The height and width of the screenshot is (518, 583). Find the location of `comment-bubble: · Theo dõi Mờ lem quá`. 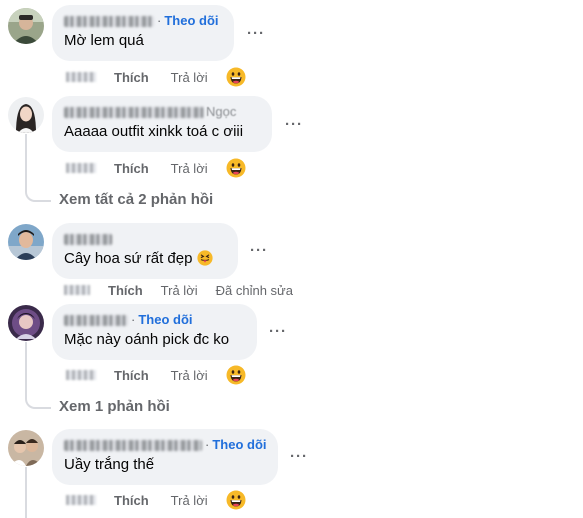

comment-bubble: · Theo dõi Mờ lem quá is located at coordinates (143, 33).